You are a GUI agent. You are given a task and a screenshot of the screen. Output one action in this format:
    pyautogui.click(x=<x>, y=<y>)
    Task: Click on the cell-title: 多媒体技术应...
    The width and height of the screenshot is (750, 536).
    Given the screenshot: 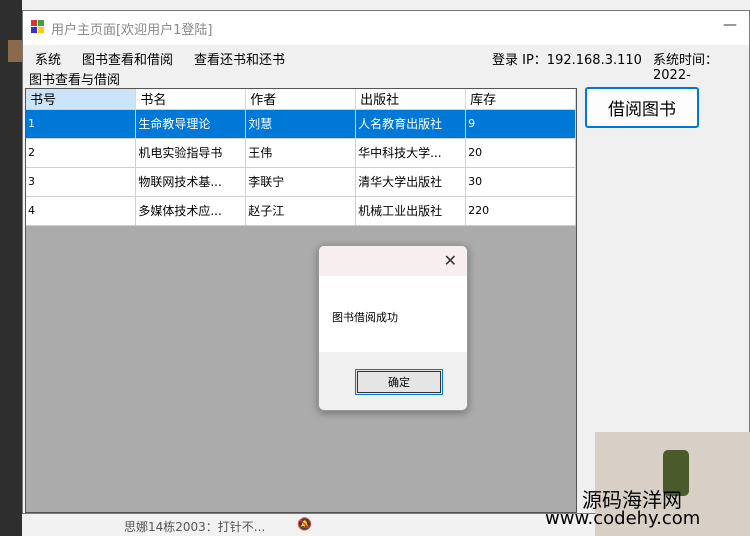 What is the action you would take?
    pyautogui.click(x=191, y=211)
    